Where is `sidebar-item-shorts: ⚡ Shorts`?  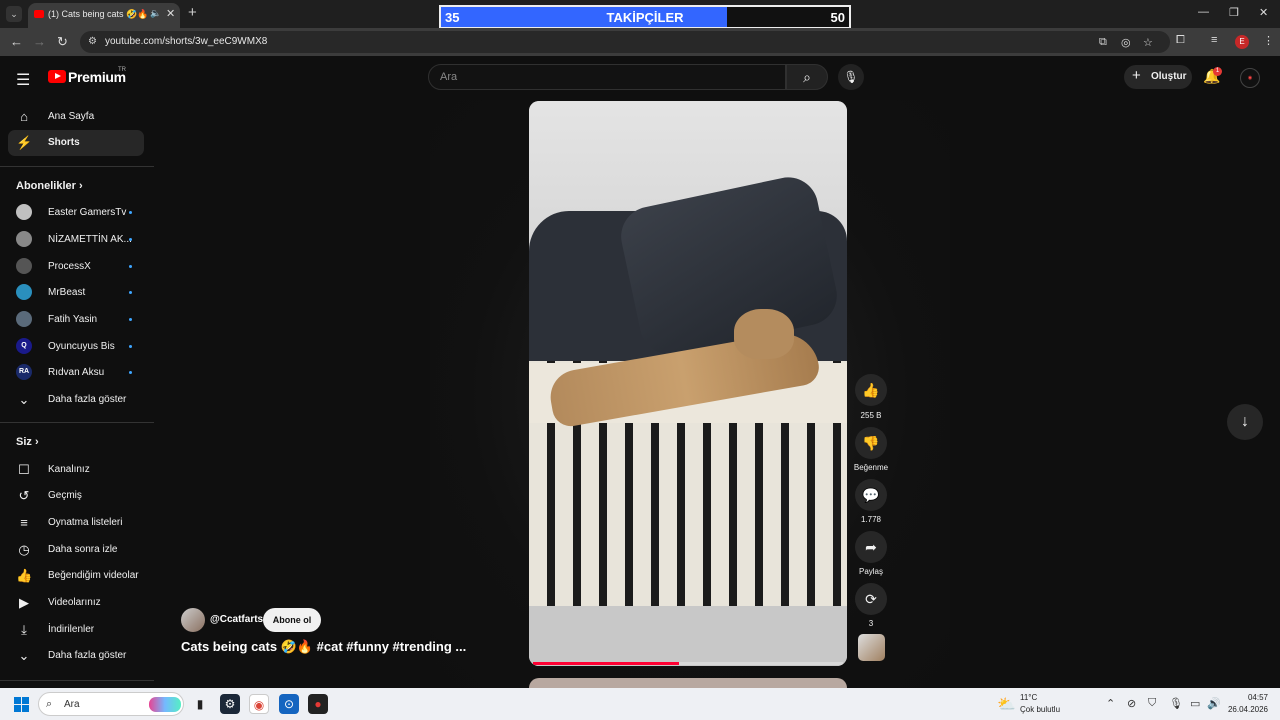 sidebar-item-shorts: ⚡ Shorts is located at coordinates (76, 143).